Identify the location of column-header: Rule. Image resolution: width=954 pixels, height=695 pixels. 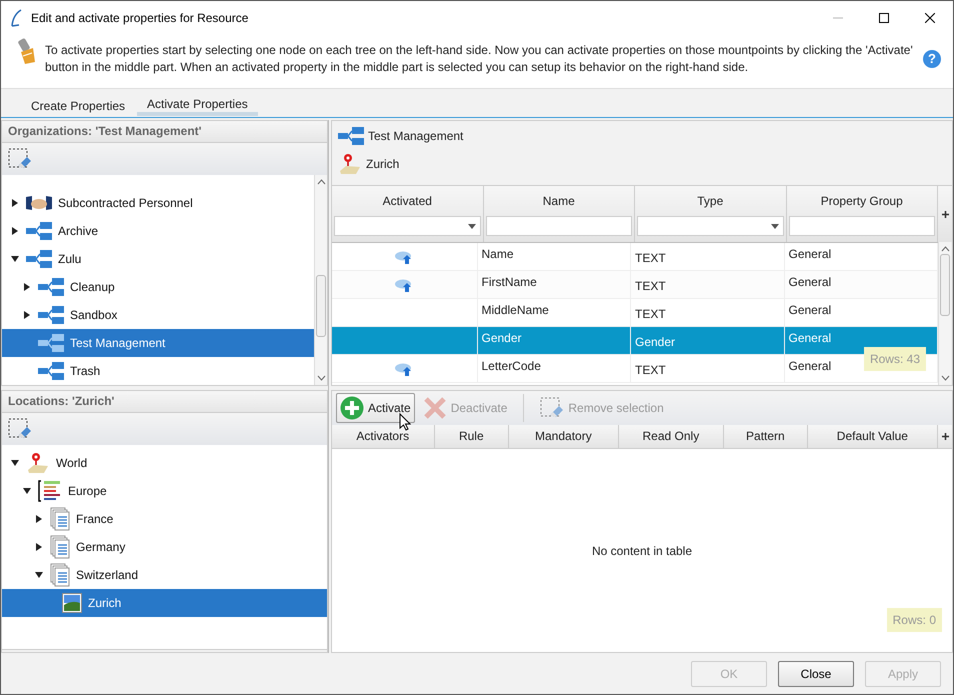
(472, 436).